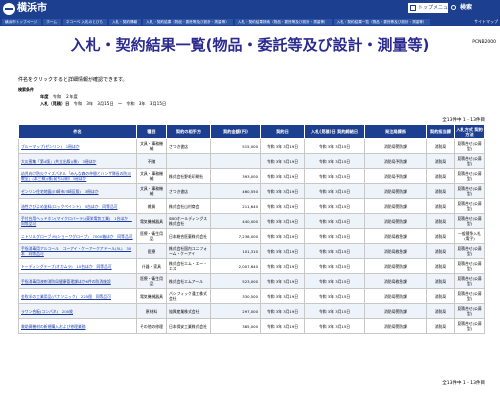 Image resolution: width=500 pixels, height=401 pixels. Describe the element at coordinates (235, 191) in the screenshot. I see `table-cell: 460,550` at that location.